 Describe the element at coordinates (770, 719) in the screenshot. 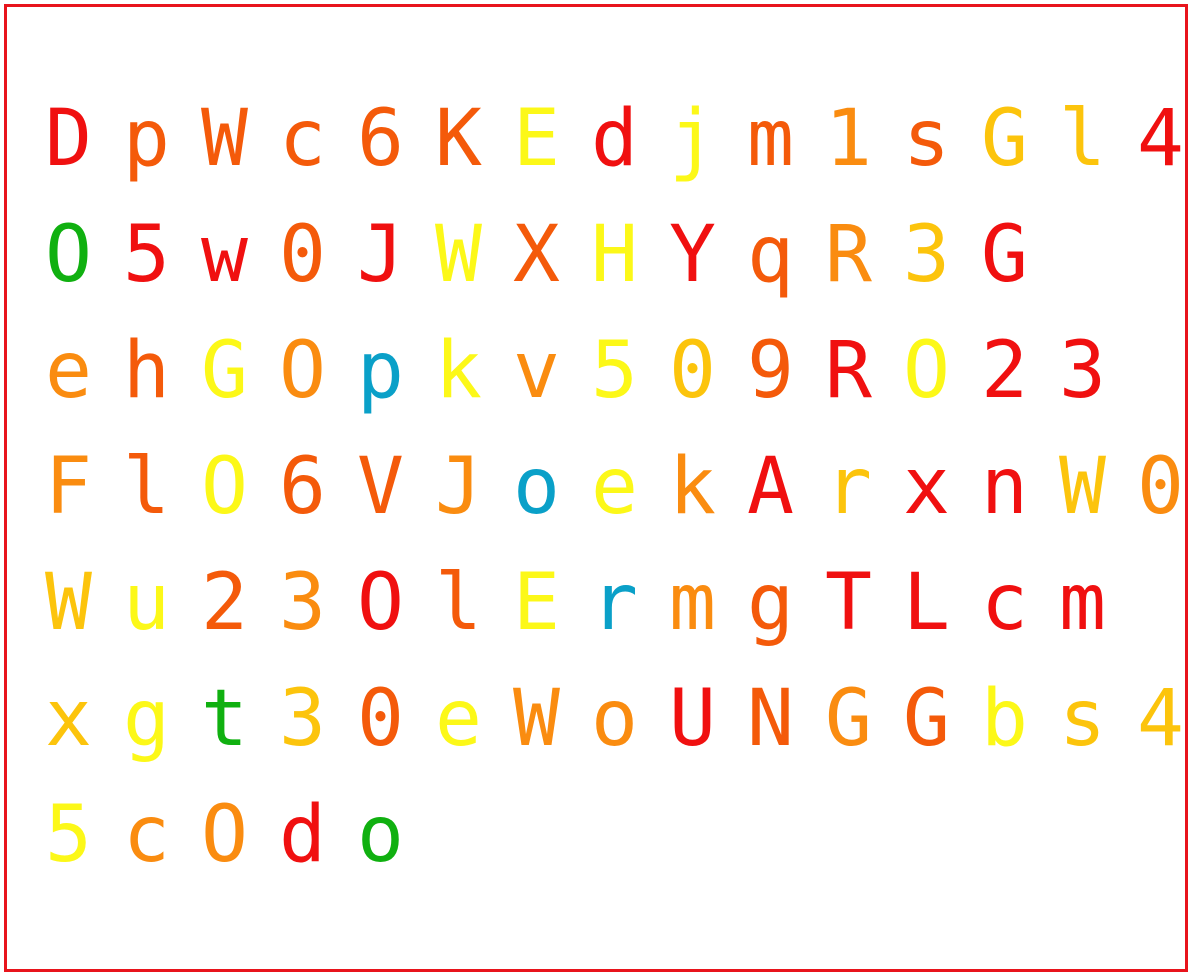

I see `glyph: N` at that location.